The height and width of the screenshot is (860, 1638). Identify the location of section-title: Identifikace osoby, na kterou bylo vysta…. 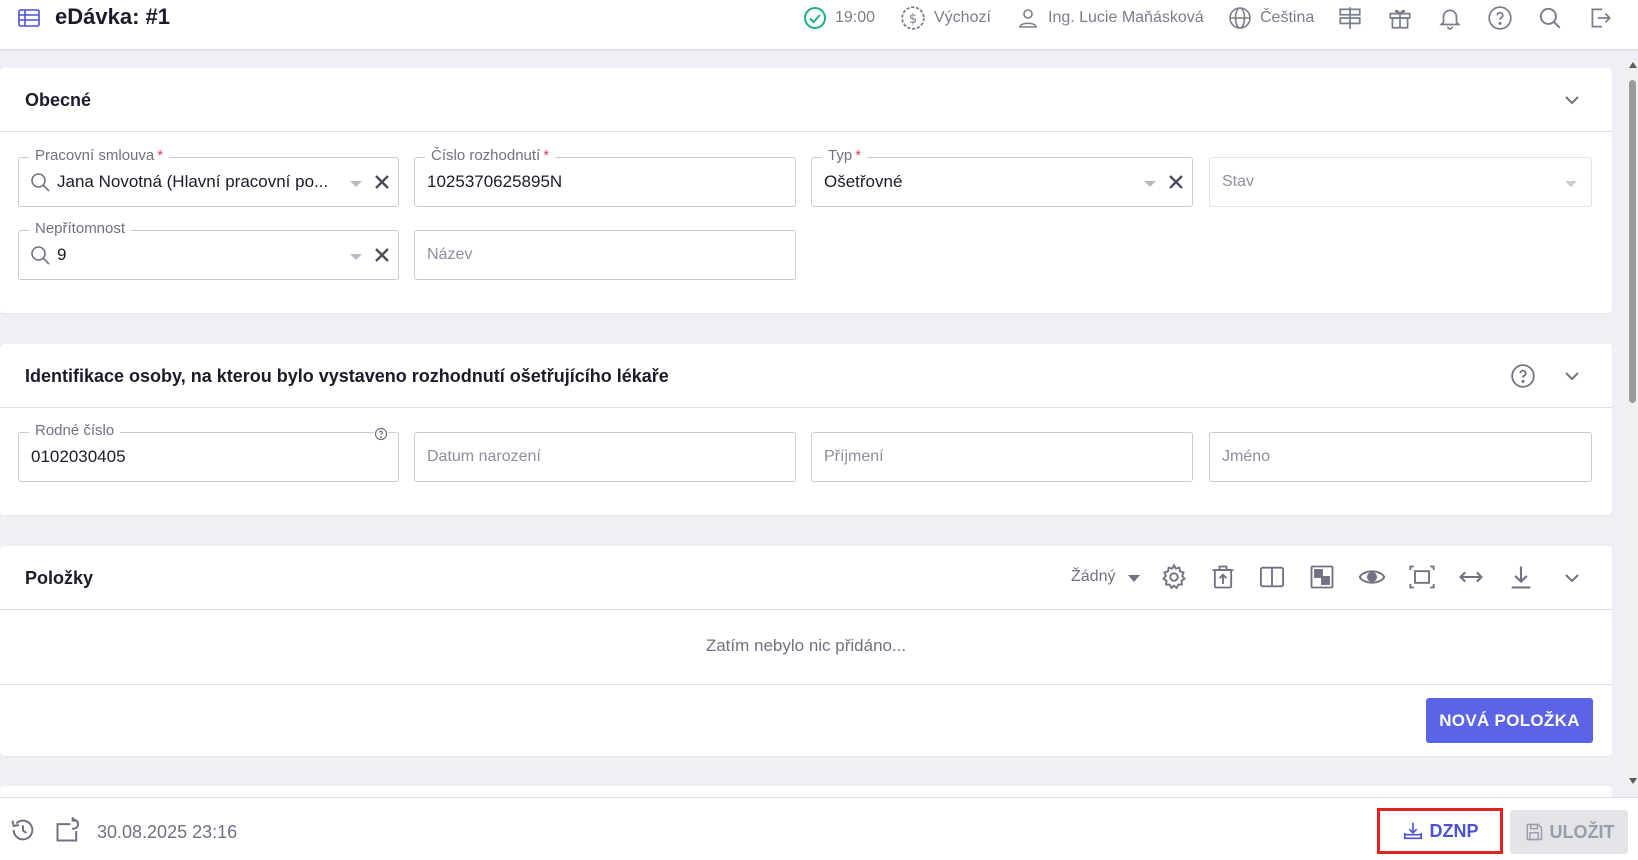
(347, 376).